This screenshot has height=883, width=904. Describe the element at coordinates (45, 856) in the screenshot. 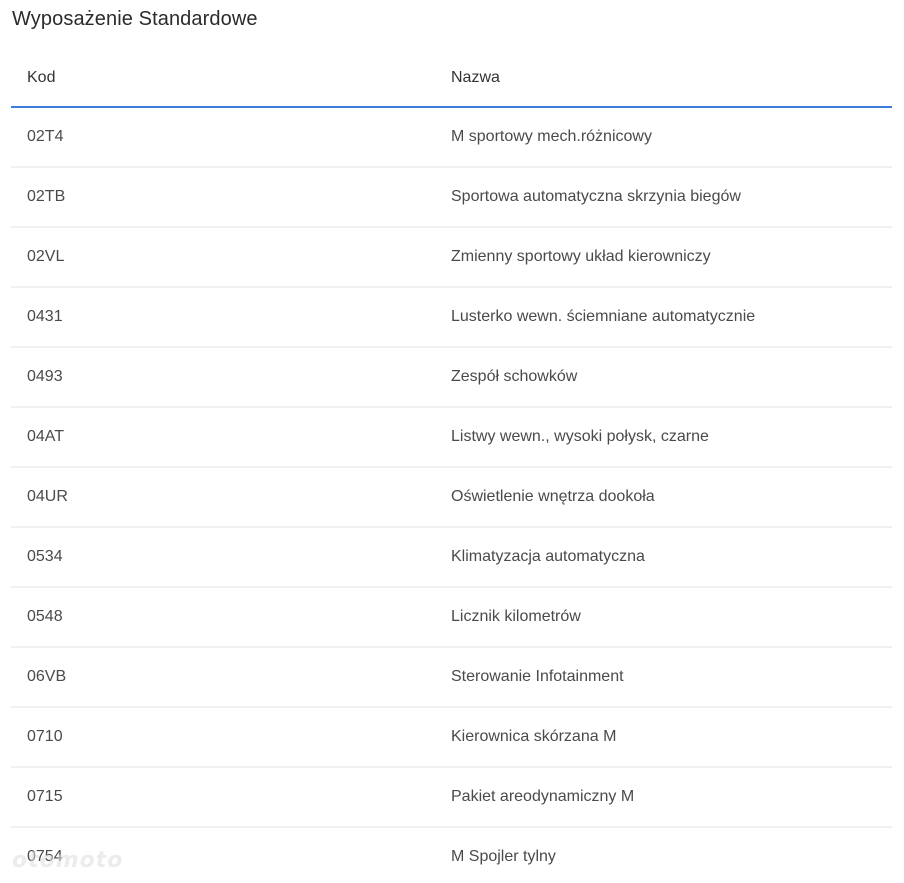

I see `cell-kod: 0754` at that location.